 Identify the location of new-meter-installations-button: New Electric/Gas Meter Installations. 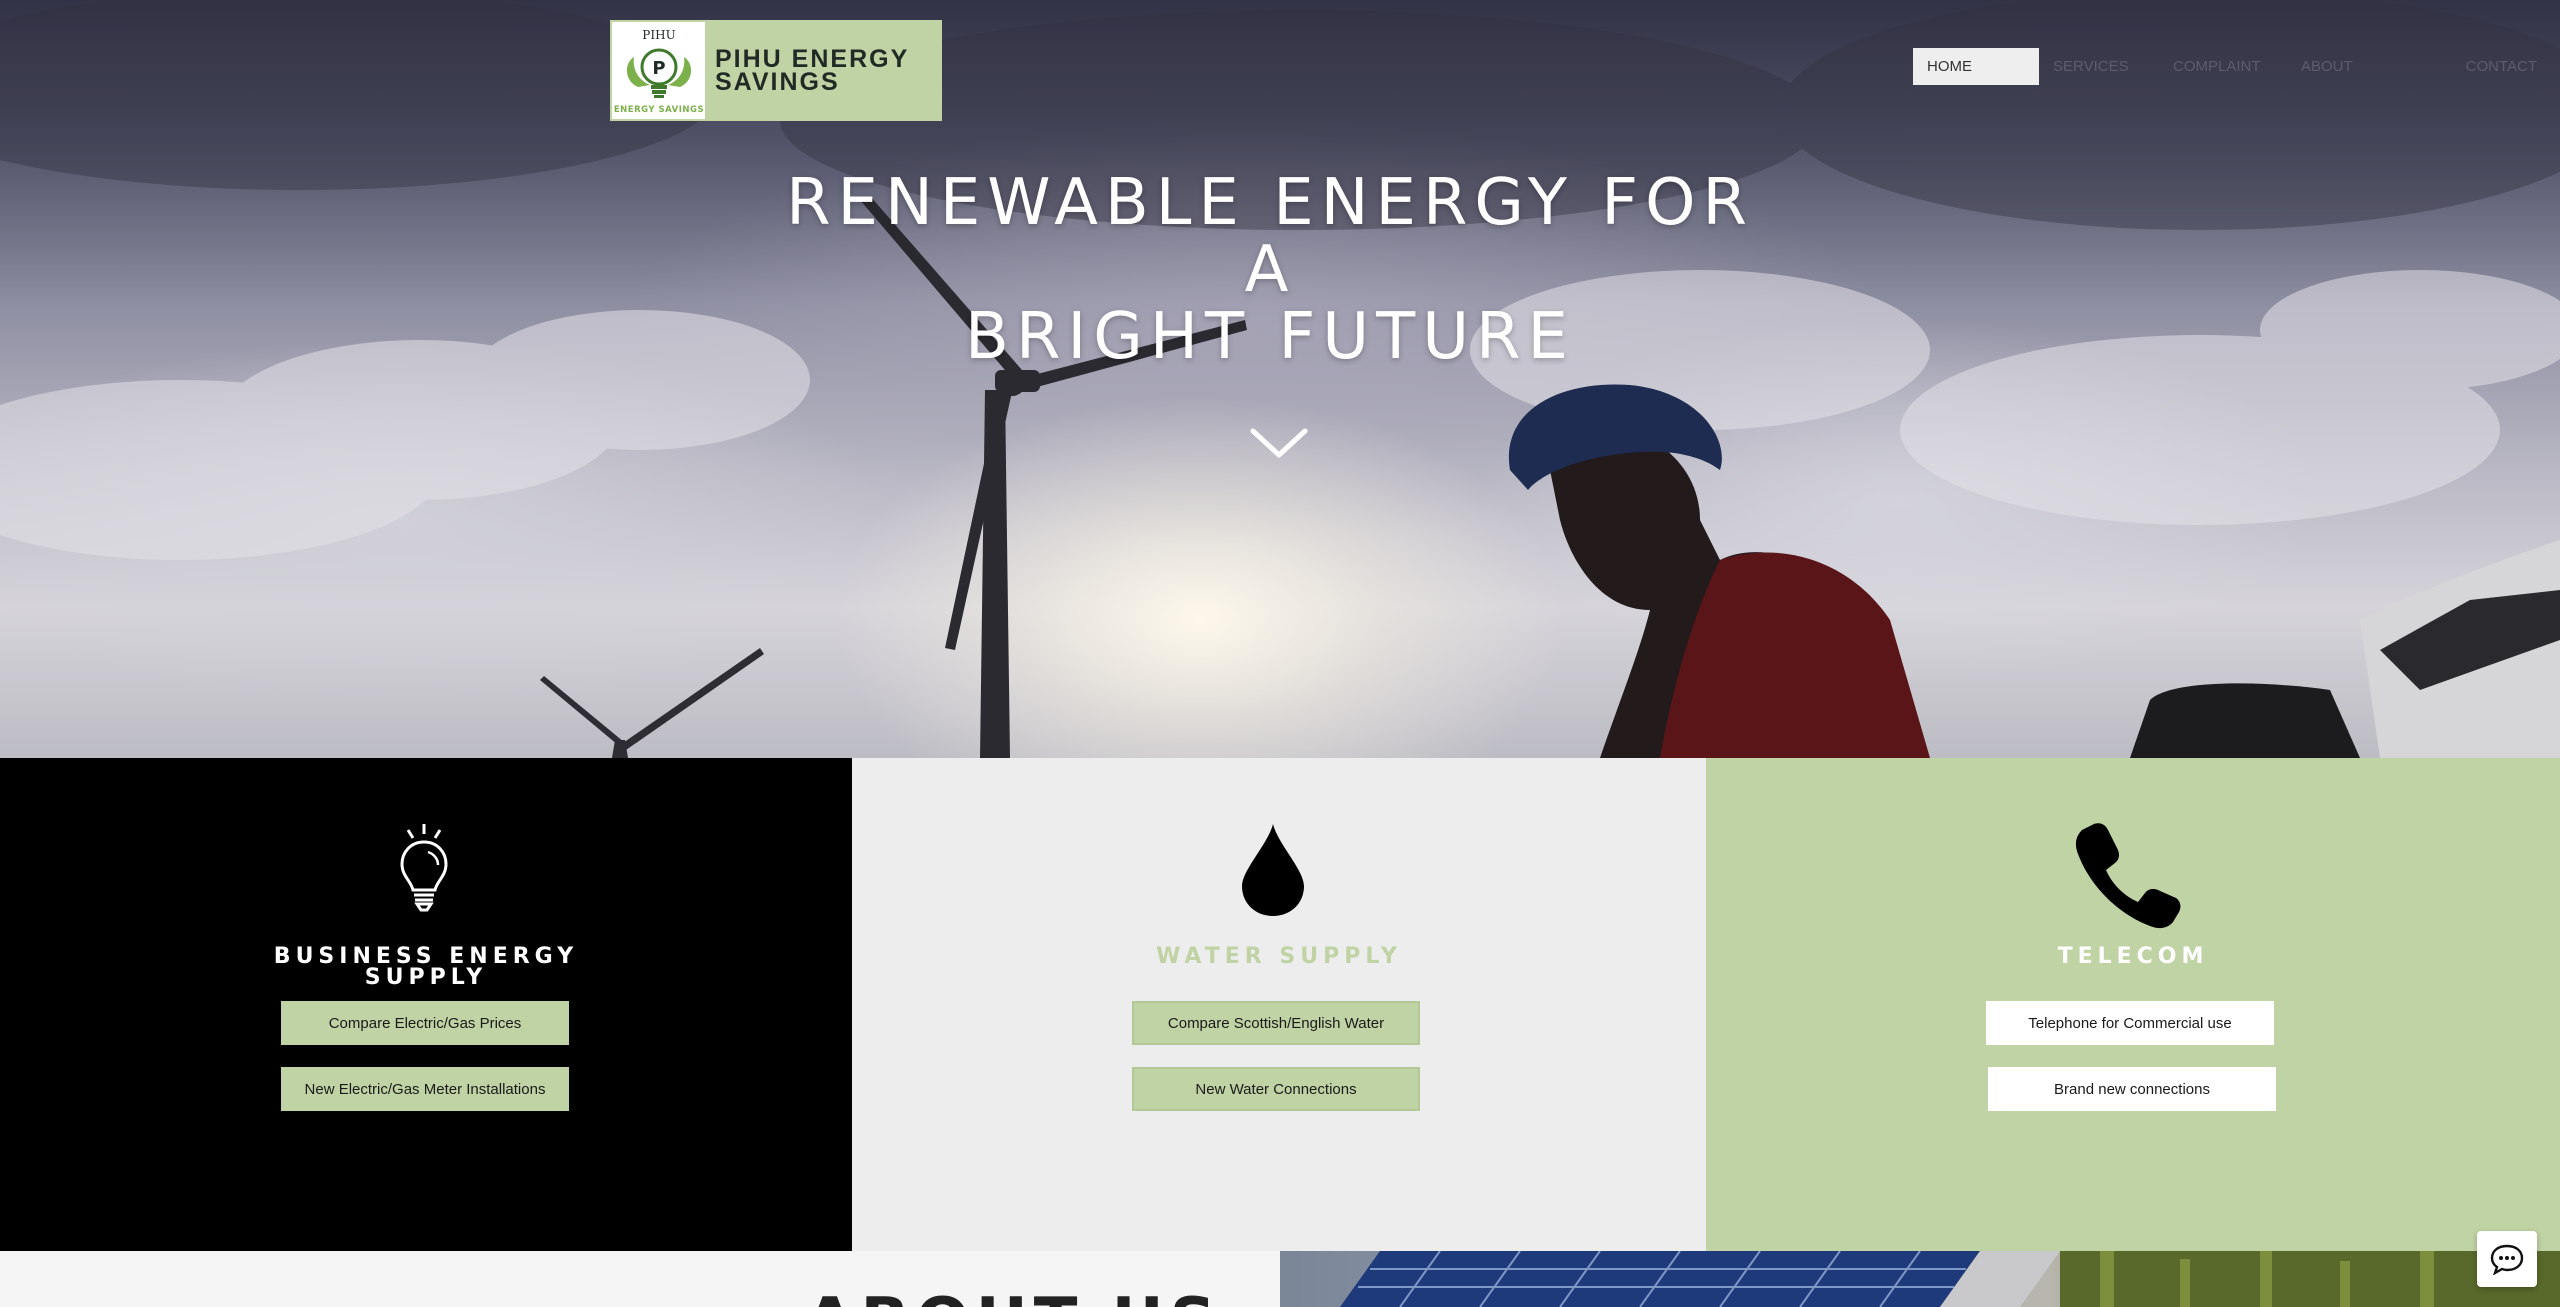
(425, 1089).